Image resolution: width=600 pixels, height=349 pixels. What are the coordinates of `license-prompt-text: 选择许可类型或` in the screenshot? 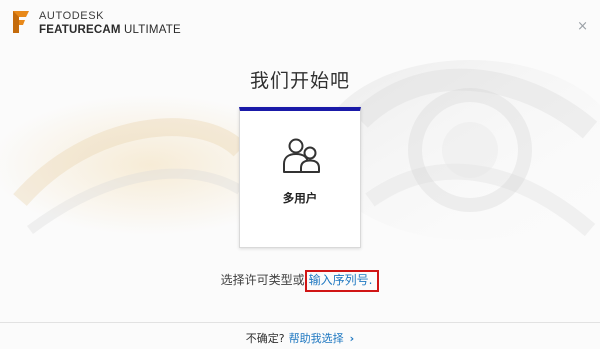 It's located at (262, 280).